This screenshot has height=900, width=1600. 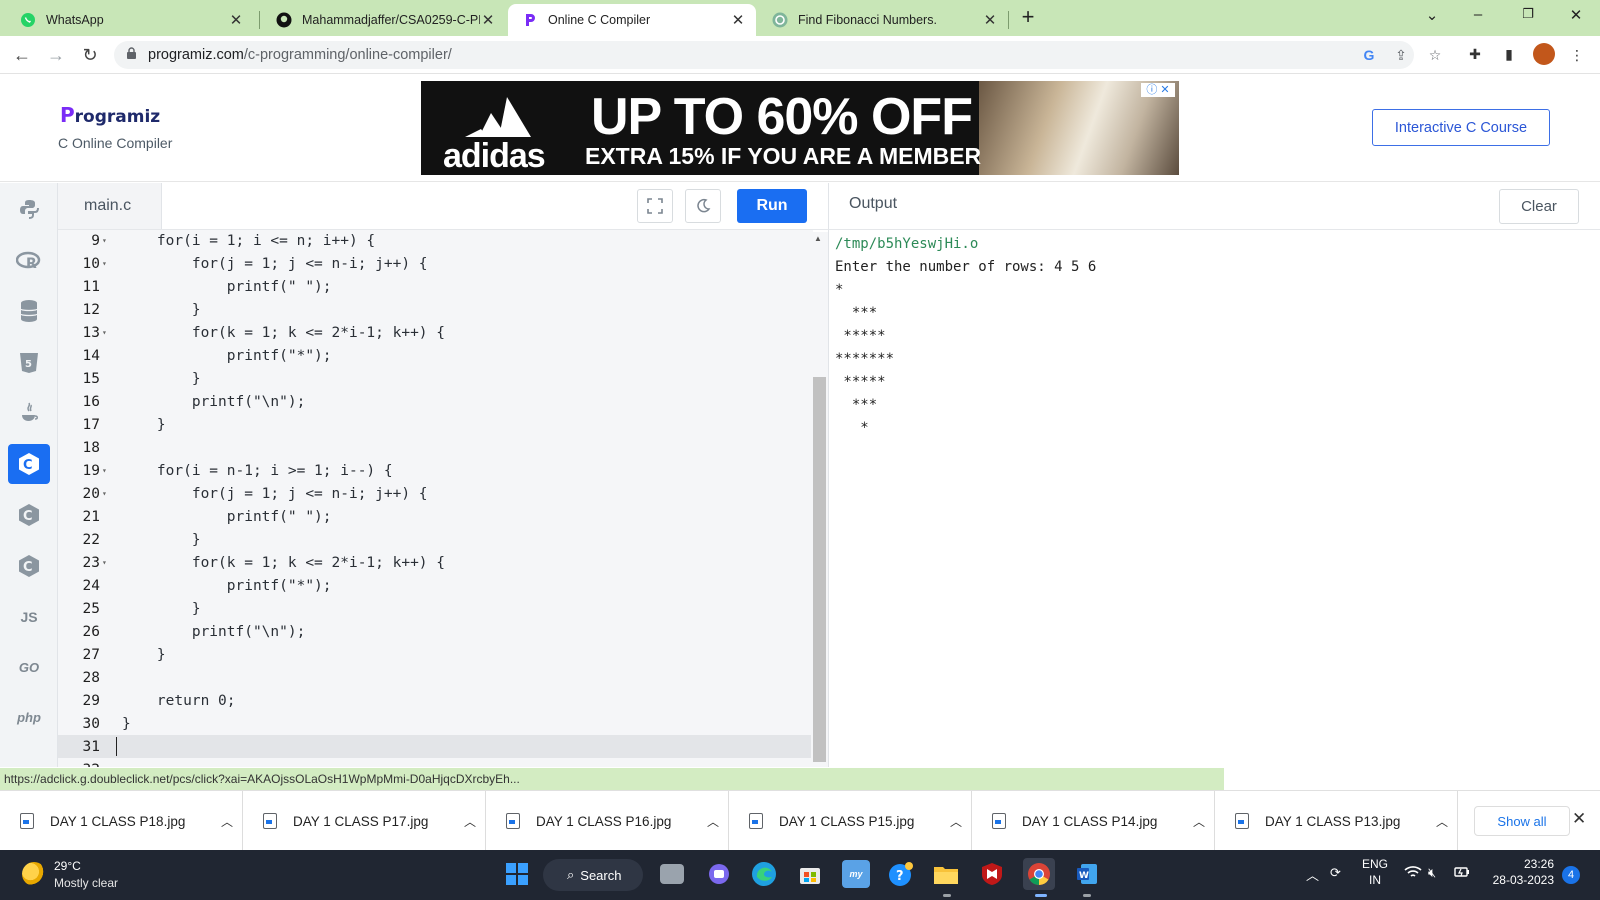 I want to click on file-explorer-icon, so click(x=946, y=874).